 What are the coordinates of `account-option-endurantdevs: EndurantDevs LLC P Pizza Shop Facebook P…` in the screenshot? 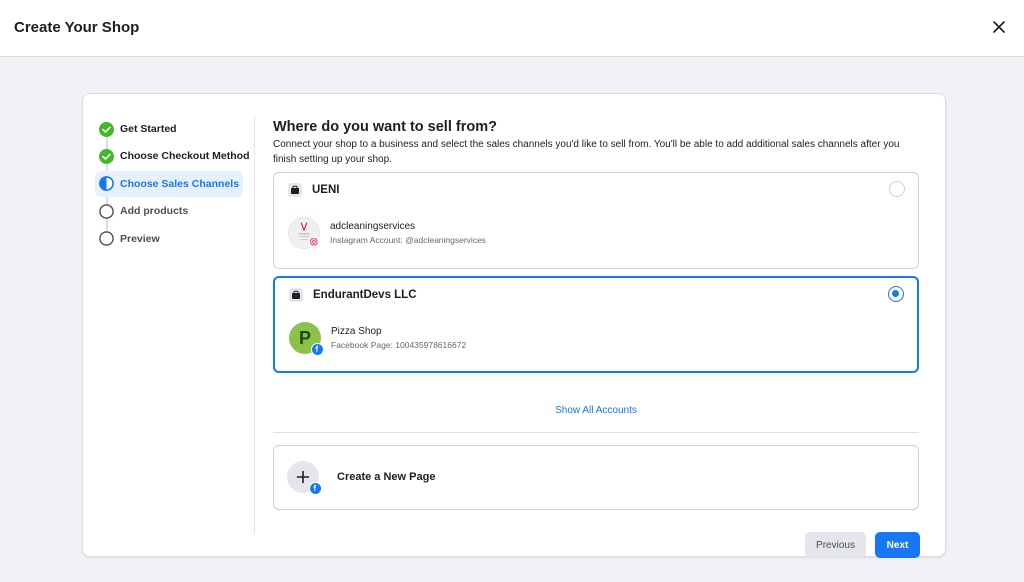 It's located at (596, 324).